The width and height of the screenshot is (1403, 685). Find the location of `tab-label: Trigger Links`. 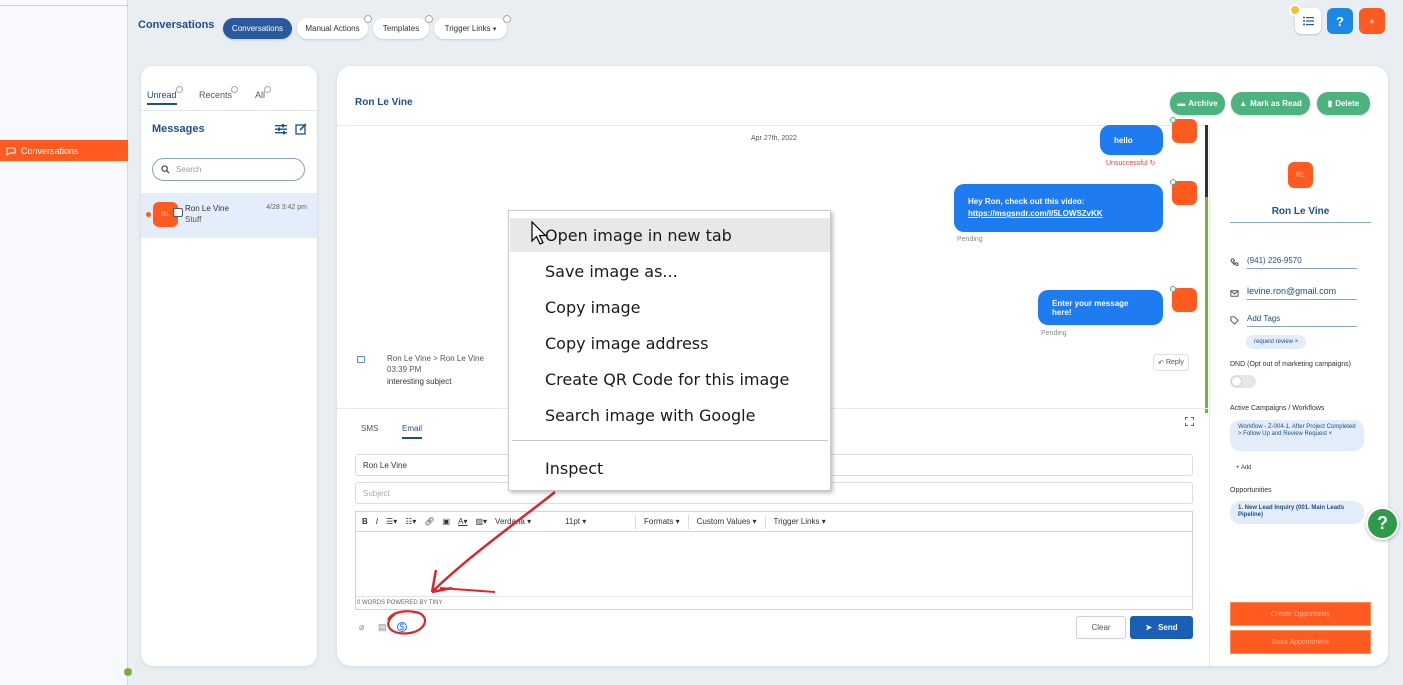

tab-label: Trigger Links is located at coordinates (467, 28).